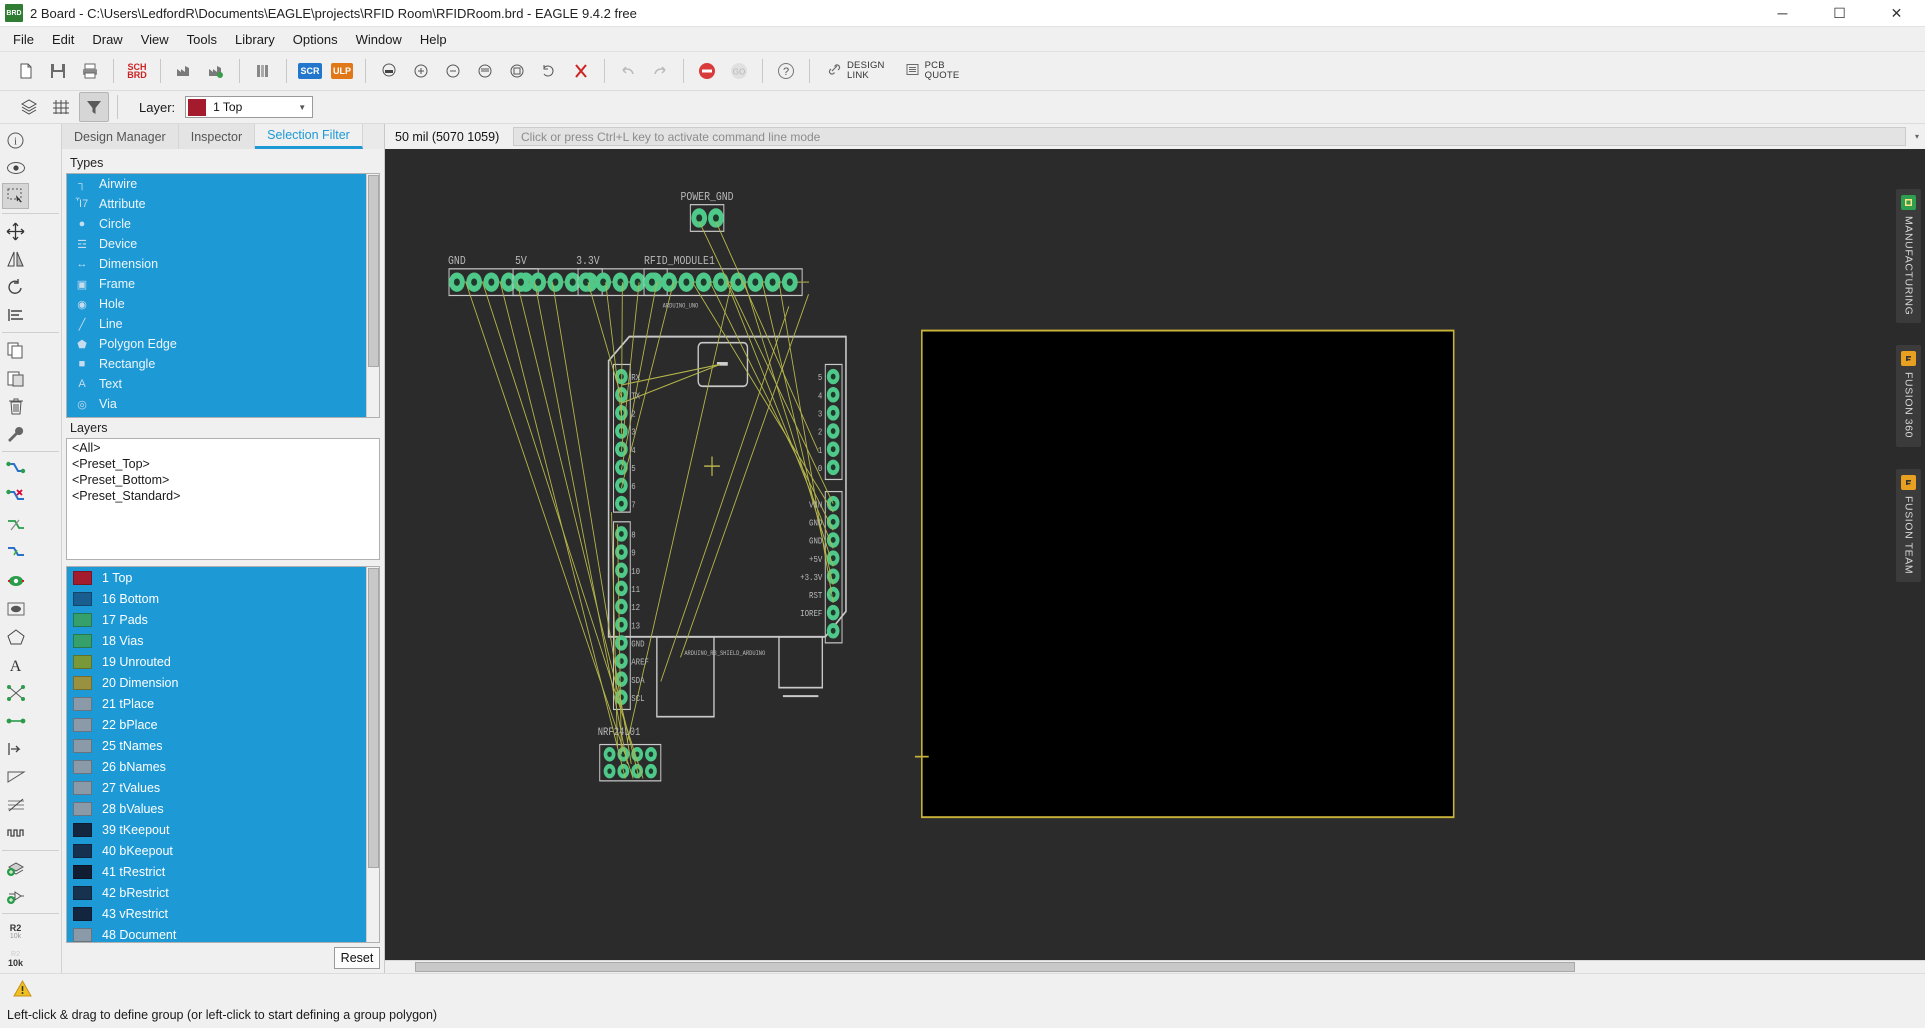 This screenshot has height=1028, width=1925. Describe the element at coordinates (15, 497) in the screenshot. I see `ripup-tool-icon` at that location.